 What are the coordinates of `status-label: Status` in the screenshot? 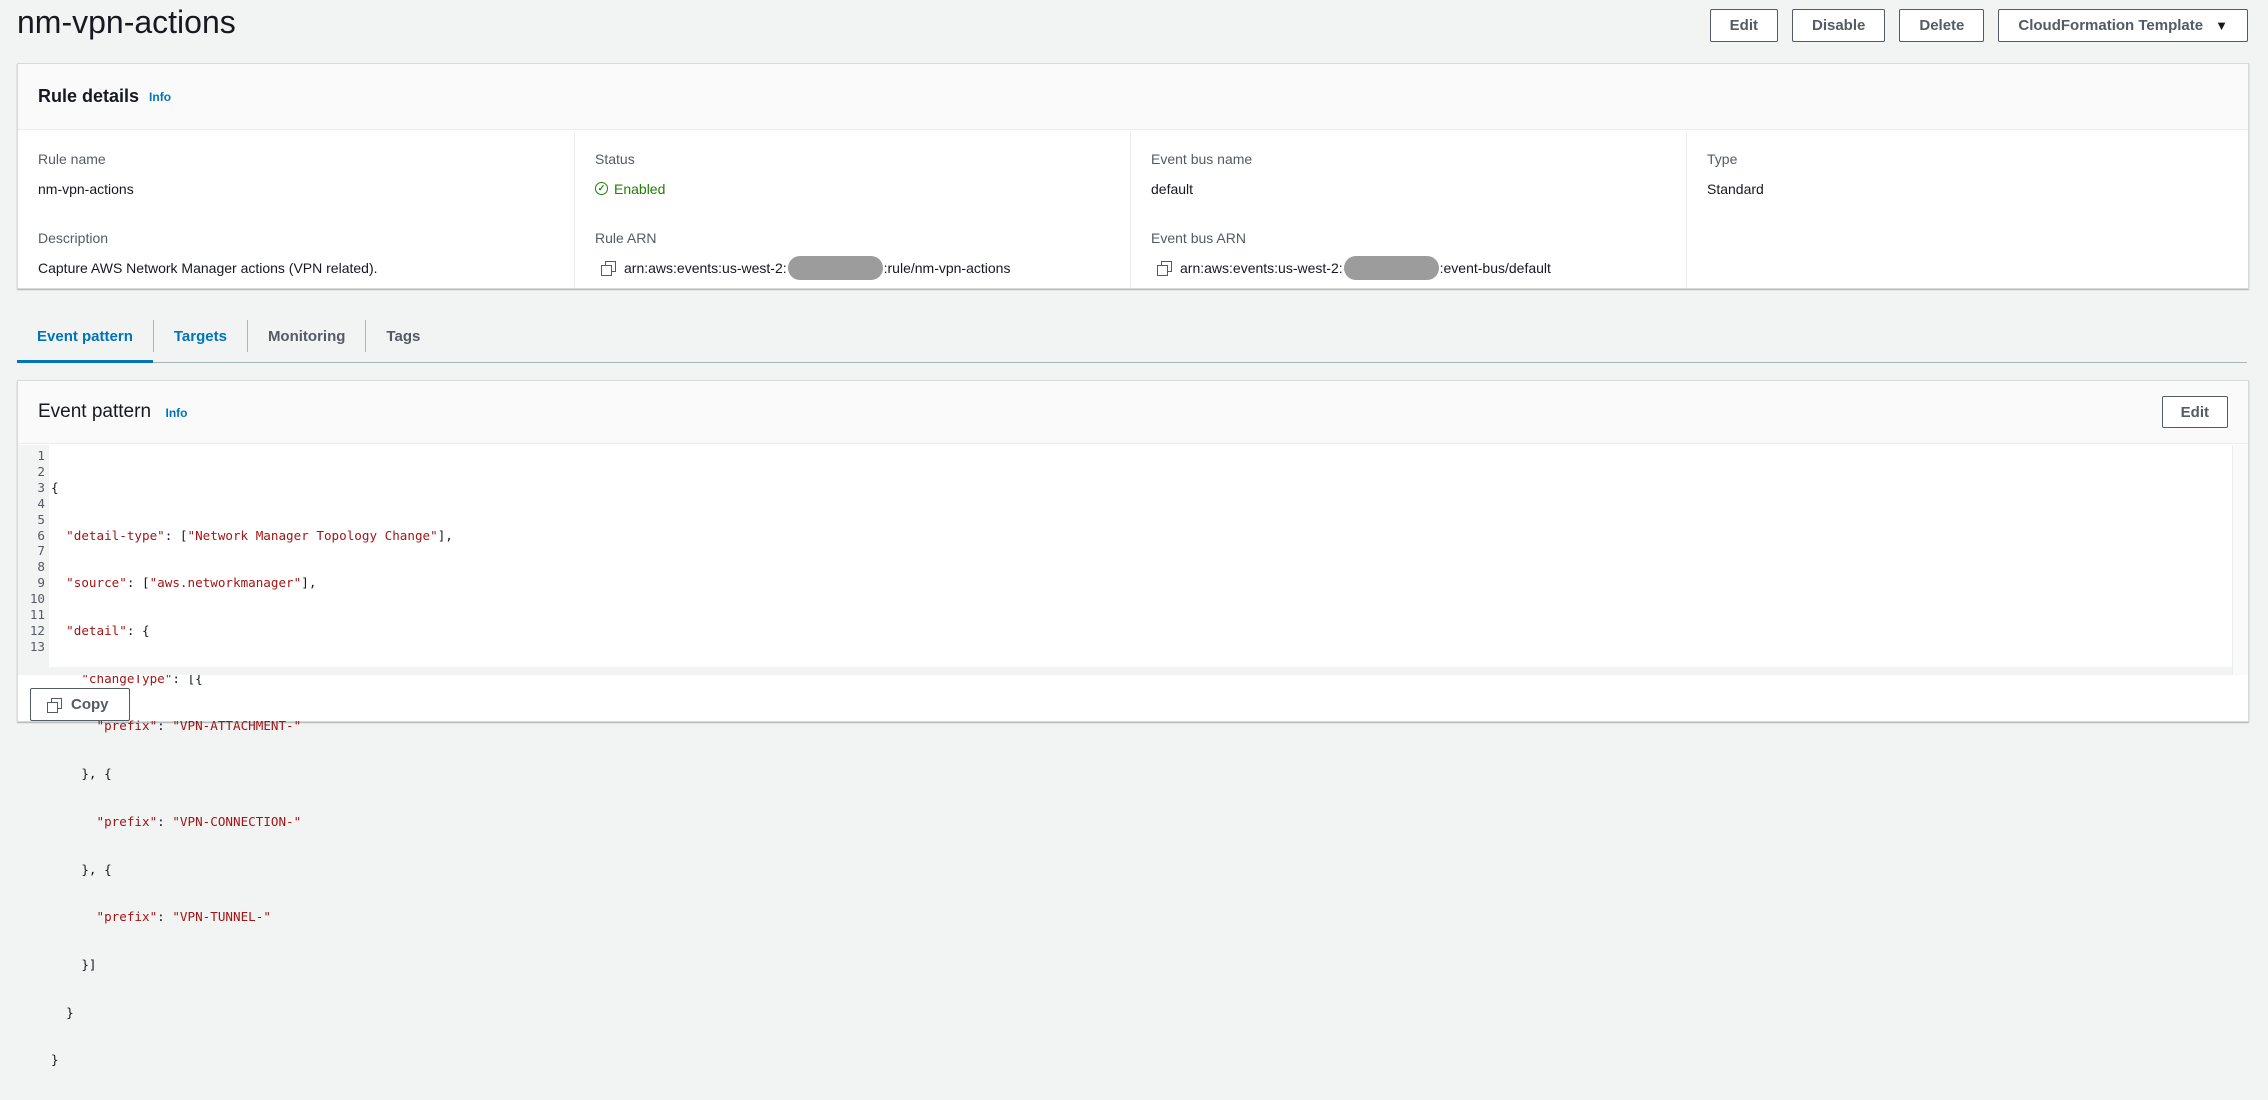 It's located at (615, 159).